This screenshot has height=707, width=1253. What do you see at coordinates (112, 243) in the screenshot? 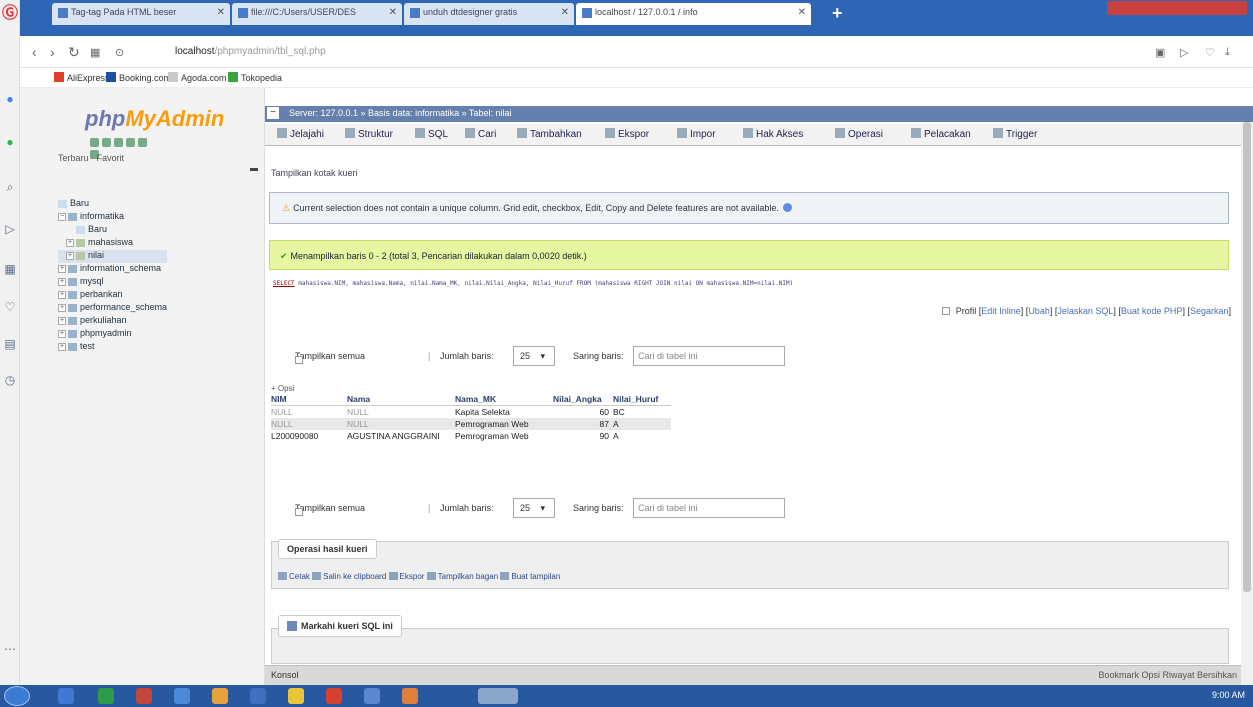
I see `tree-item-table: + mahasiswa` at bounding box center [112, 243].